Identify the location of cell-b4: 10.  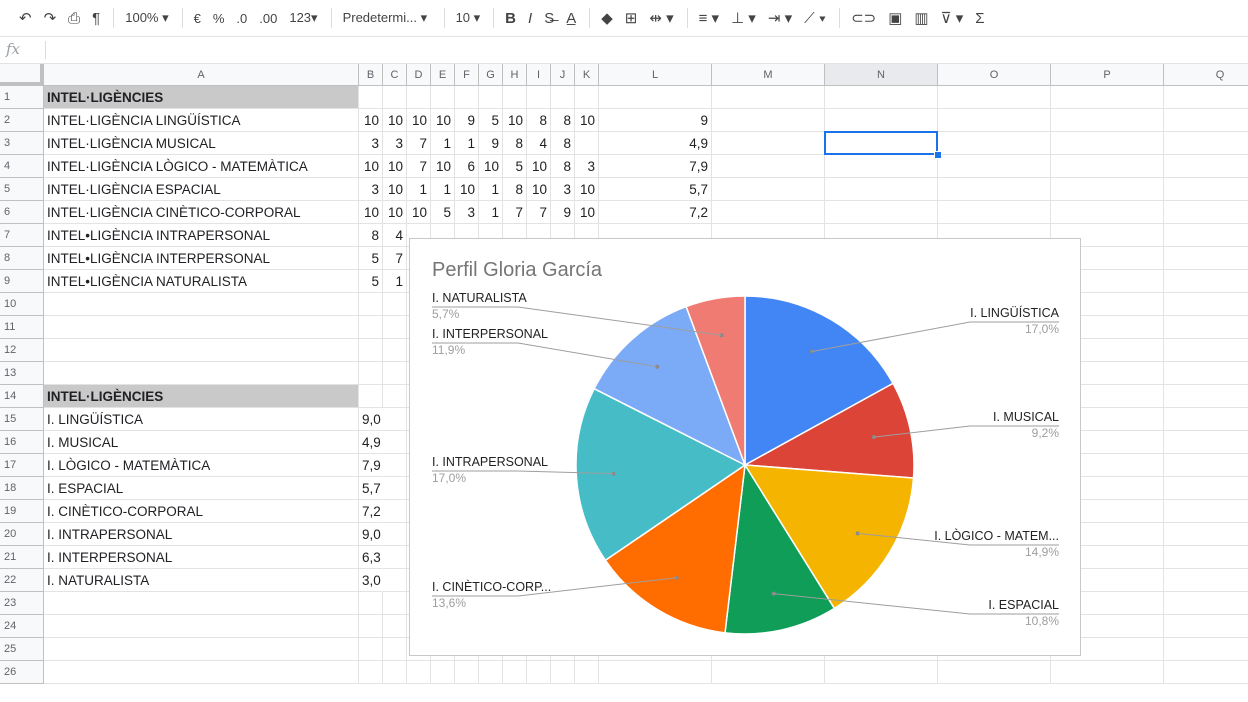
(371, 166).